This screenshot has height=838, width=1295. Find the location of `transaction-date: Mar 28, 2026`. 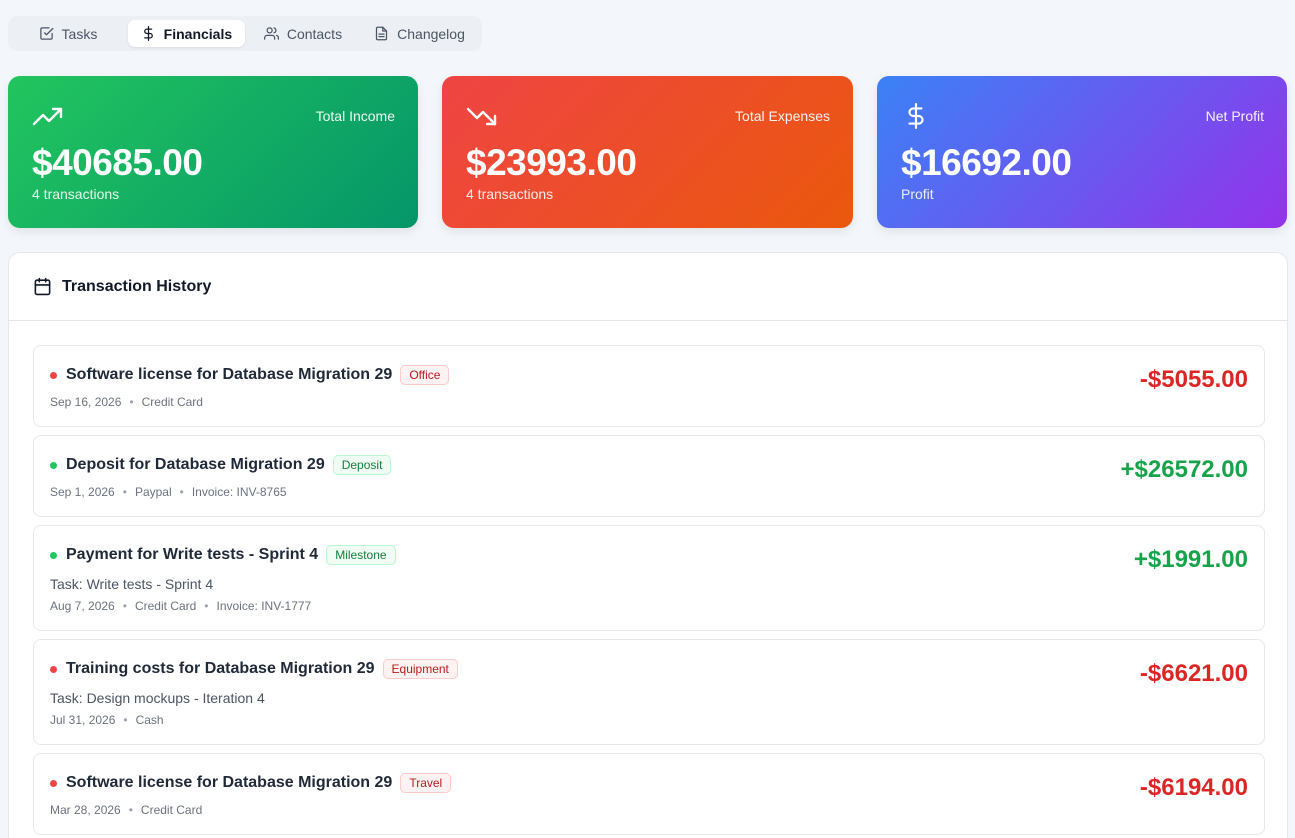

transaction-date: Mar 28, 2026 is located at coordinates (85, 810).